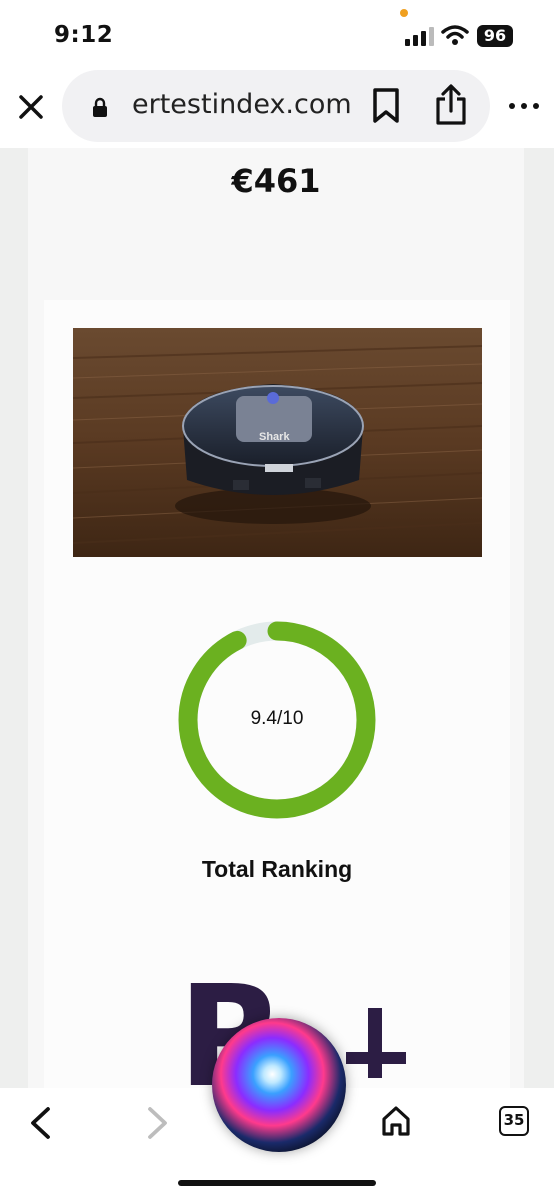 The width and height of the screenshot is (554, 1200). What do you see at coordinates (514, 1121) in the screenshot?
I see `tab-count-button: 35` at bounding box center [514, 1121].